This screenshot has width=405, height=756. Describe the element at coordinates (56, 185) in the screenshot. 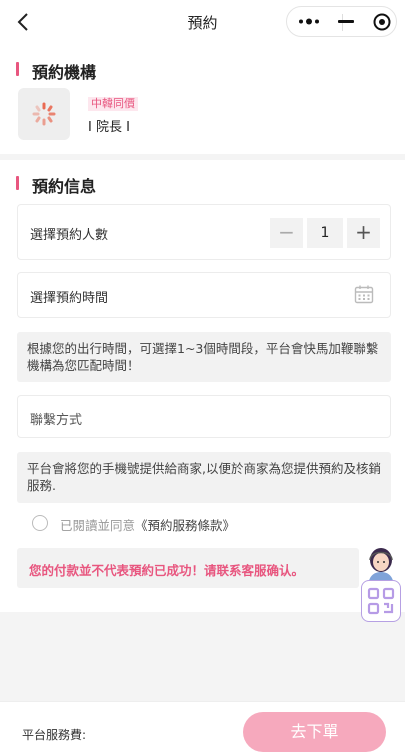

I see `info-section-title: 預約信息` at that location.